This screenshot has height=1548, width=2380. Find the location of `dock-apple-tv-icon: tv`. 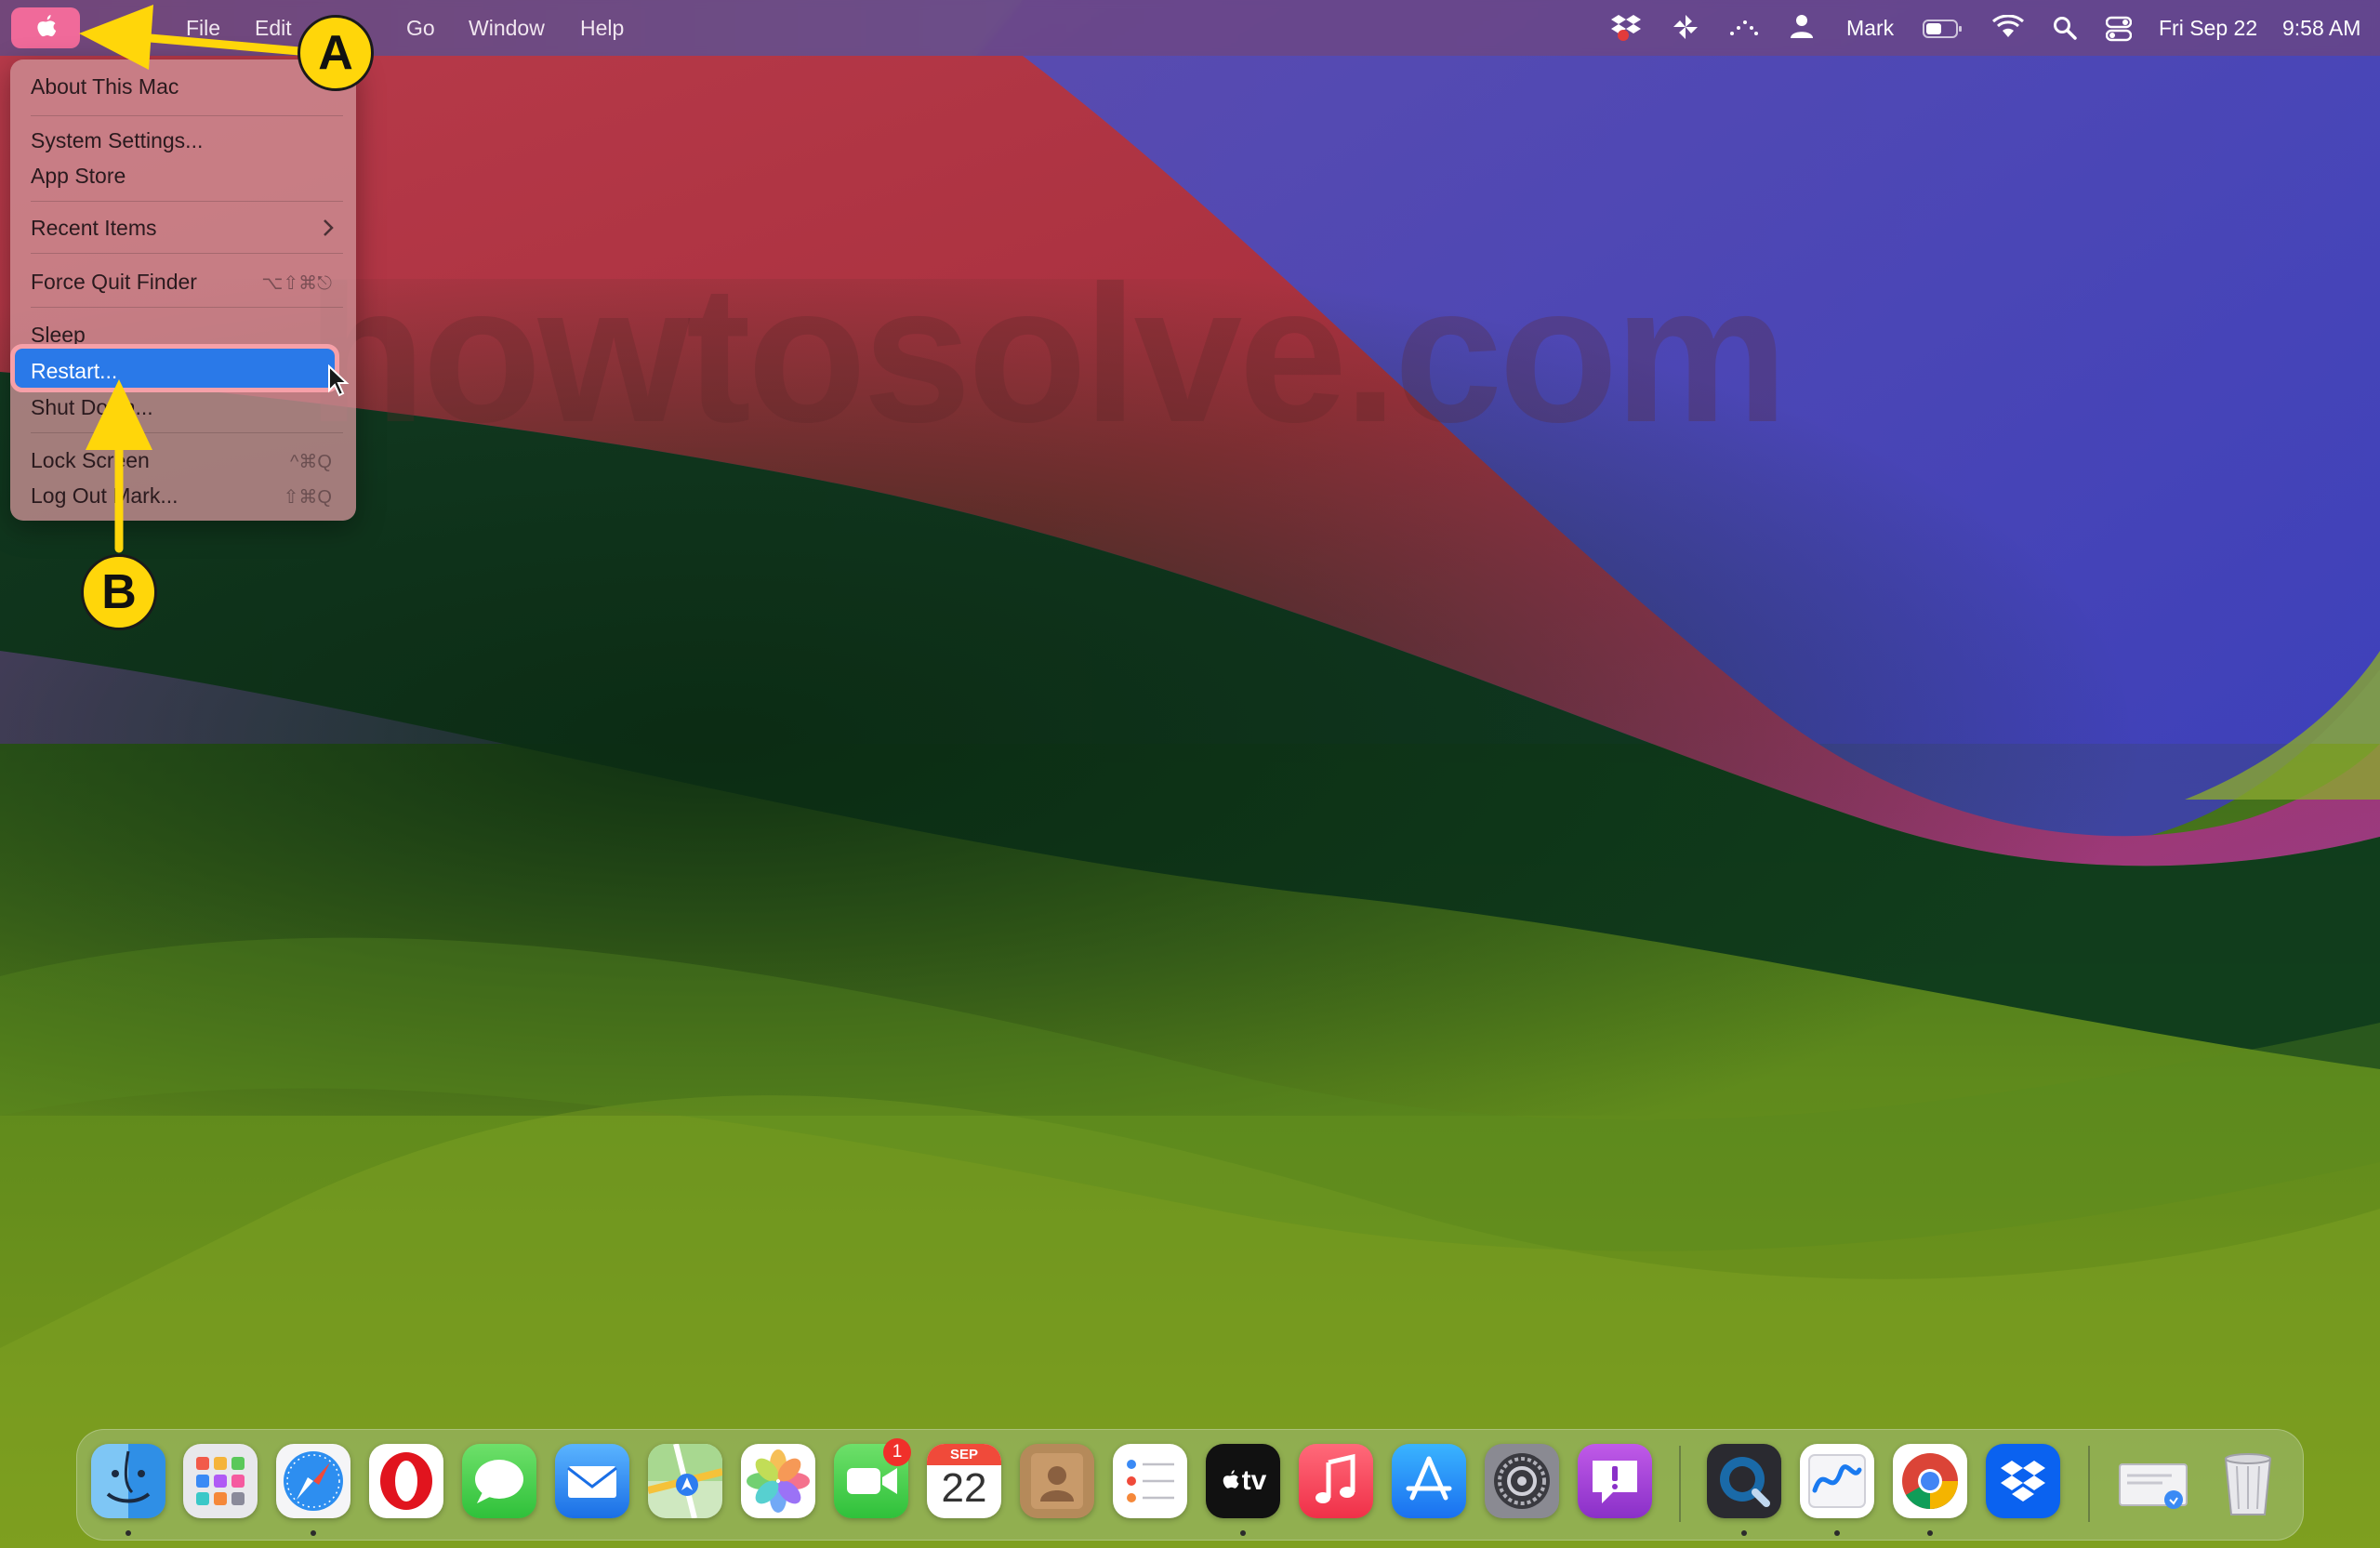

dock-apple-tv-icon: tv is located at coordinates (1243, 1481).